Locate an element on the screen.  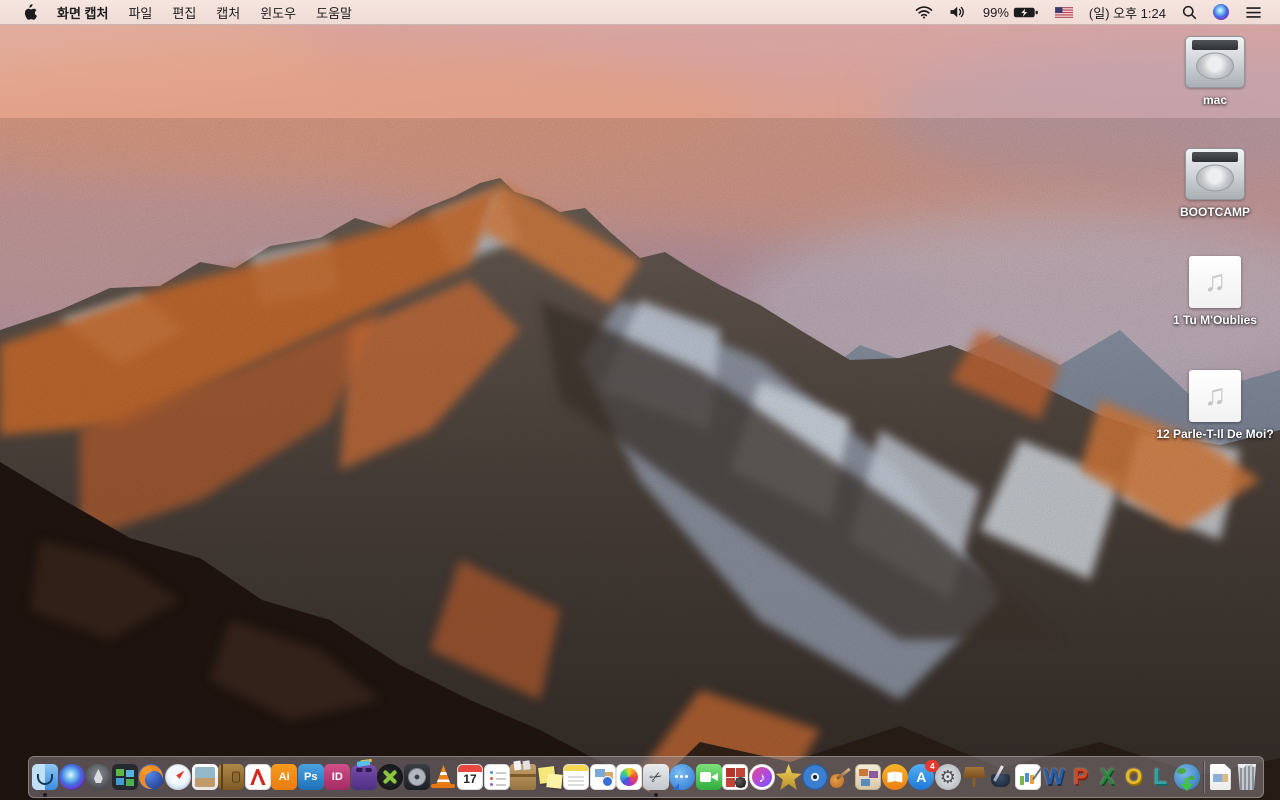
photos-icon is located at coordinates (629, 777).